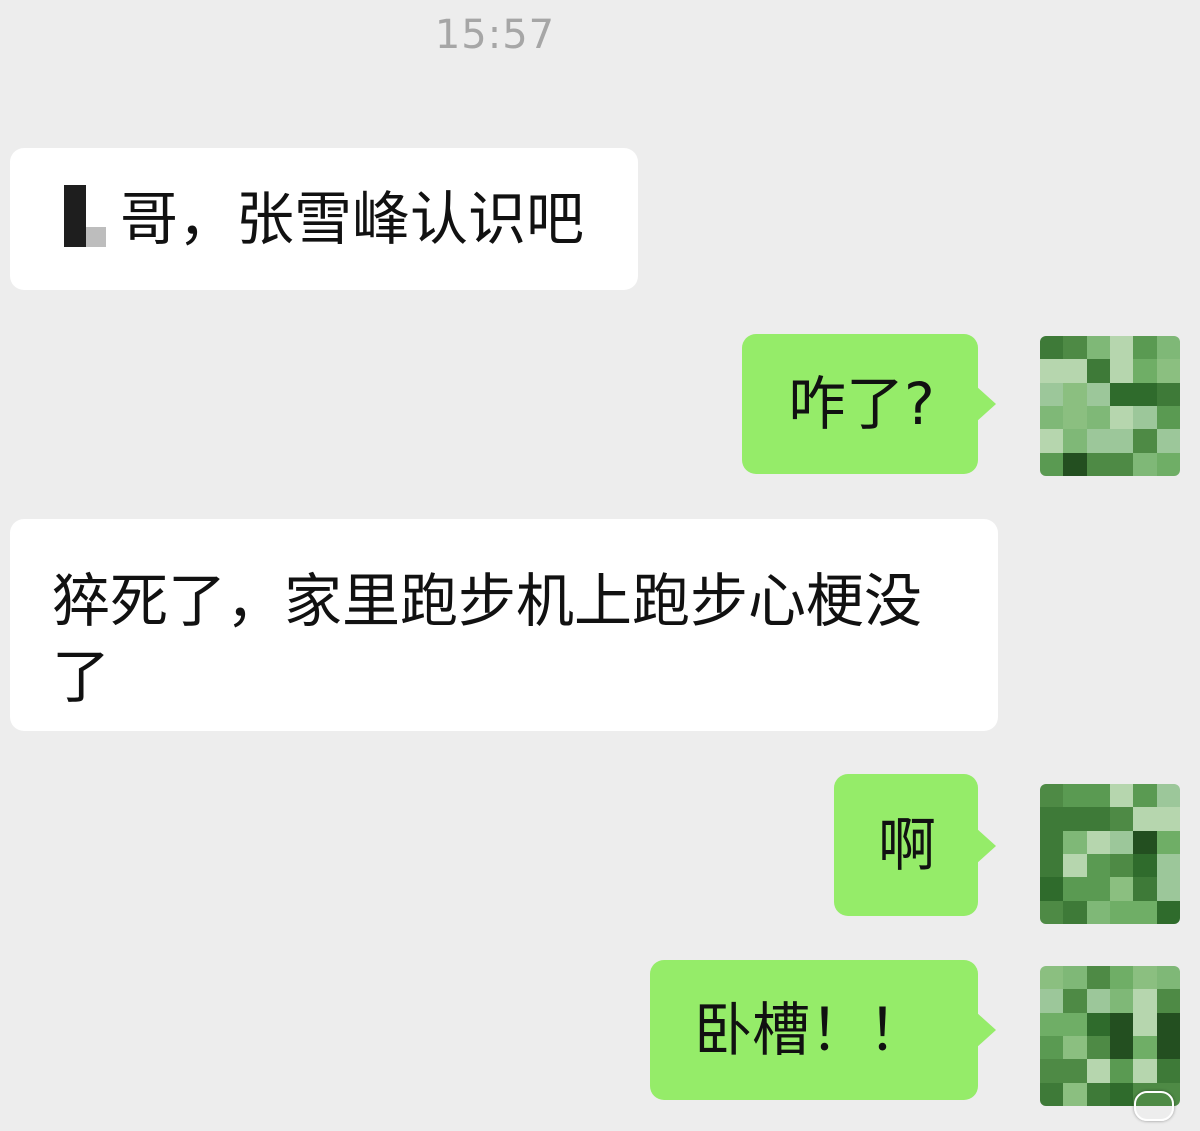 This screenshot has width=1200, height=1131. Describe the element at coordinates (1154, 1106) in the screenshot. I see `weibo-icon` at that location.